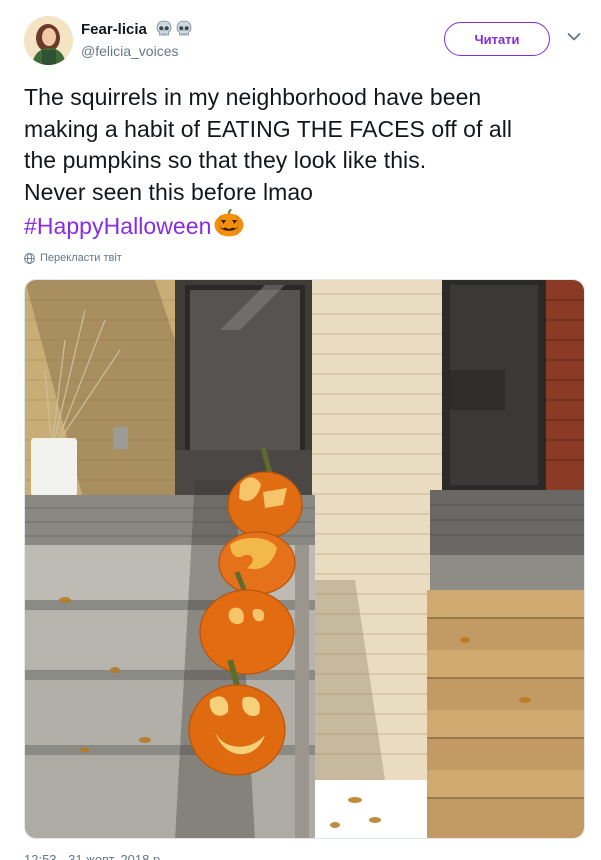 The width and height of the screenshot is (601, 860). What do you see at coordinates (48, 40) in the screenshot?
I see `avatar` at bounding box center [48, 40].